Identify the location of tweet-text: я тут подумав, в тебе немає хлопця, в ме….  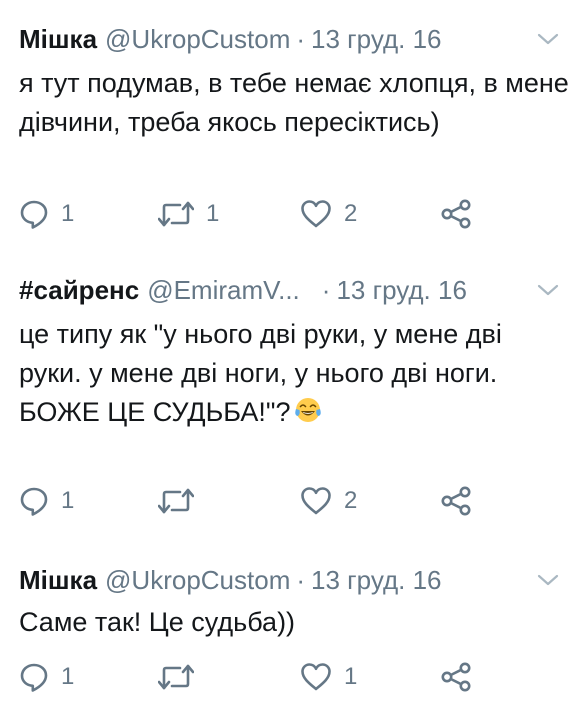
(298, 102).